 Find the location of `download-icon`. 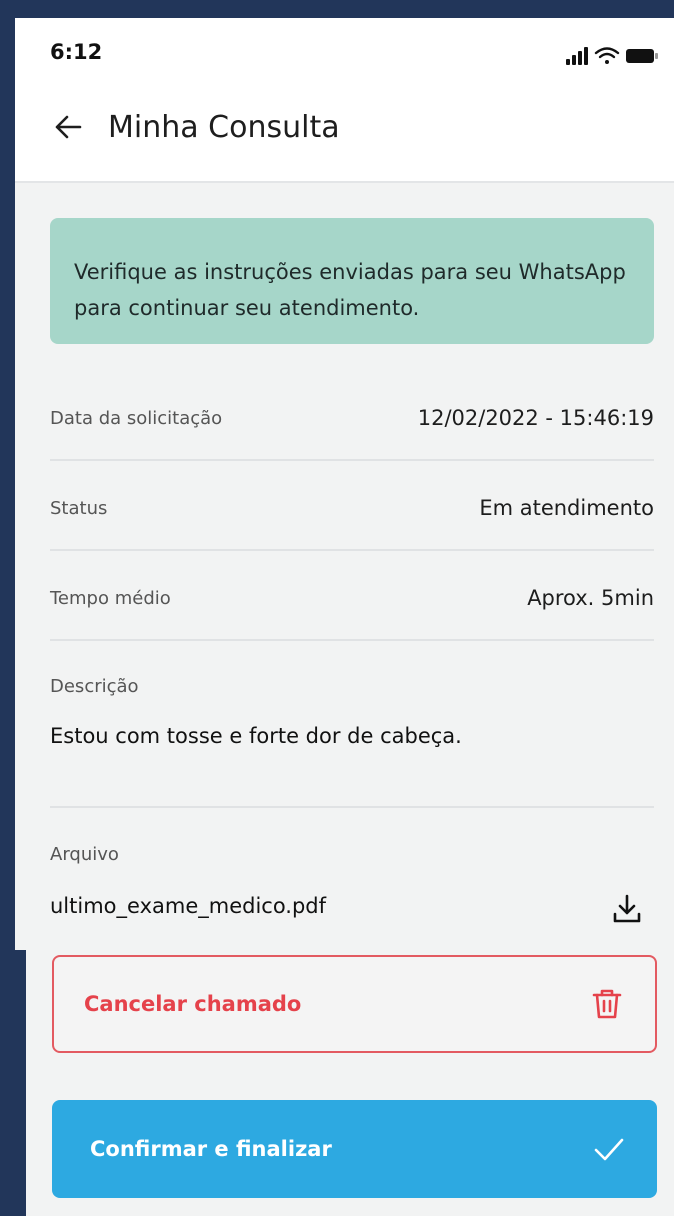

download-icon is located at coordinates (627, 909).